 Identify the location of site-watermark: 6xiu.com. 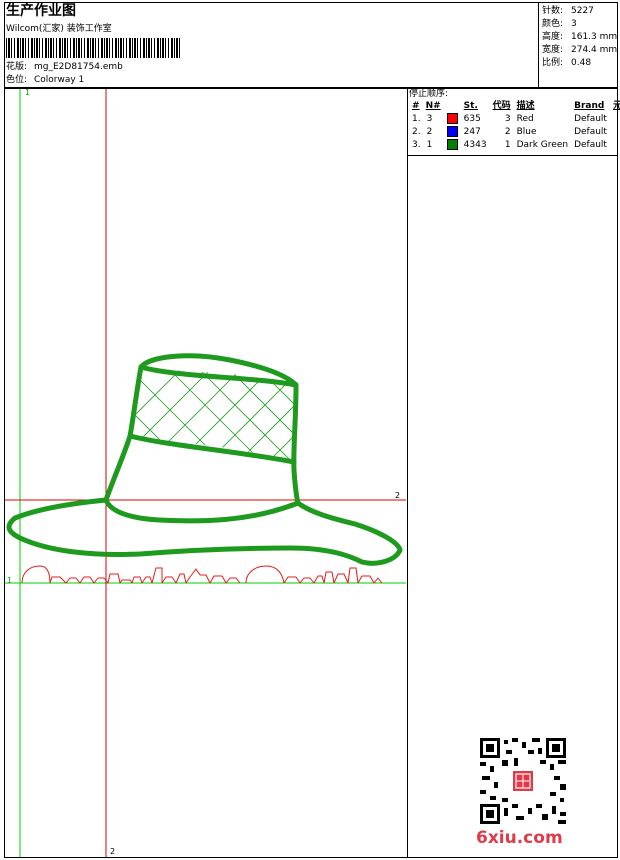
(519, 838).